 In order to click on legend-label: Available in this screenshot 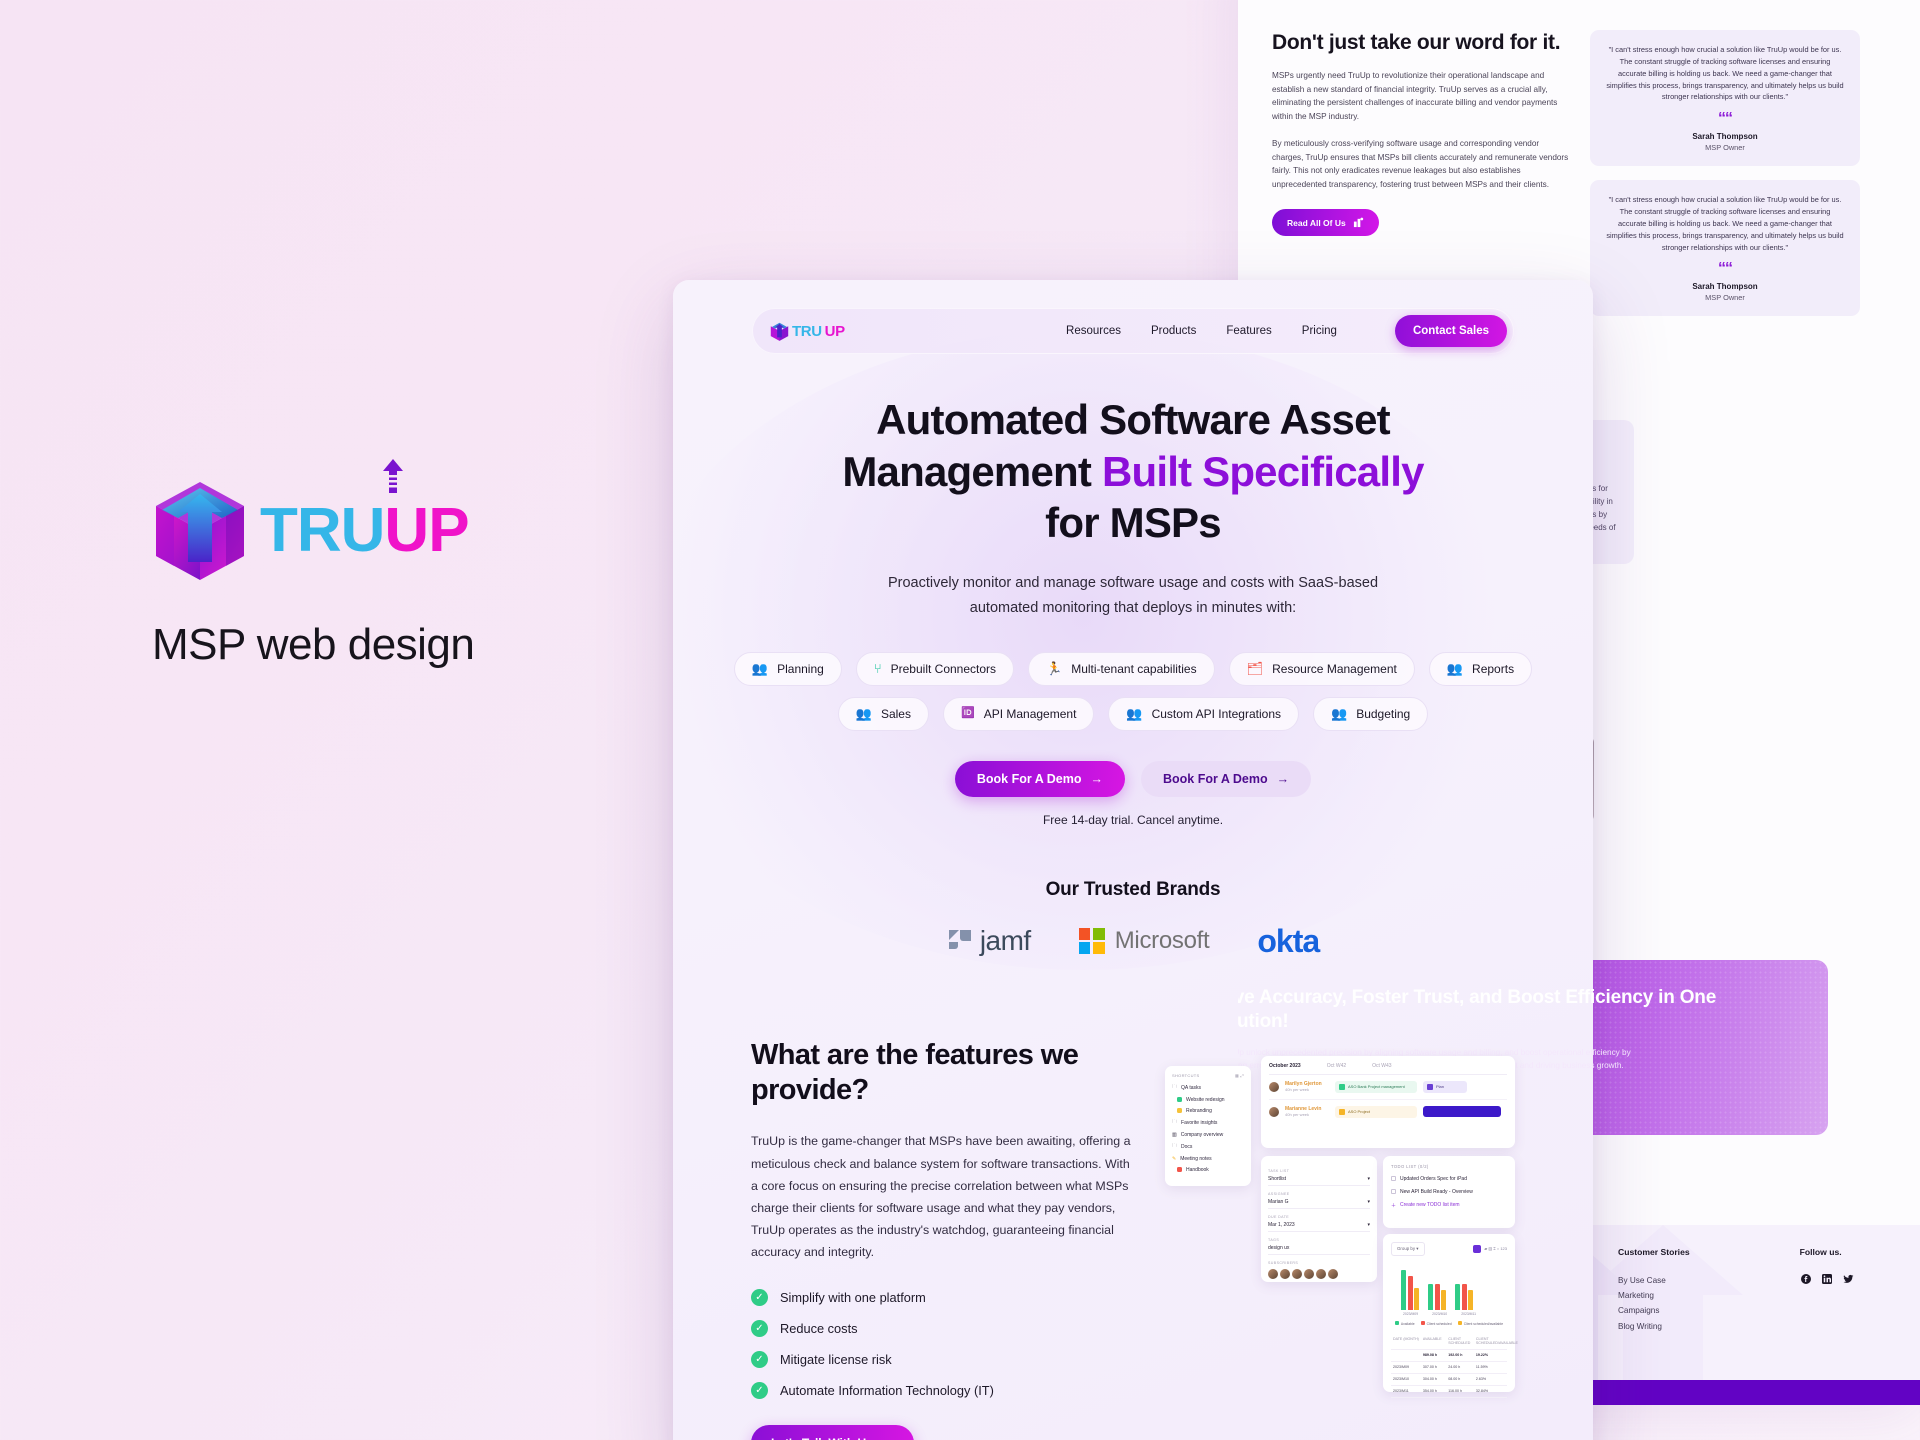, I will do `click(1407, 1323)`.